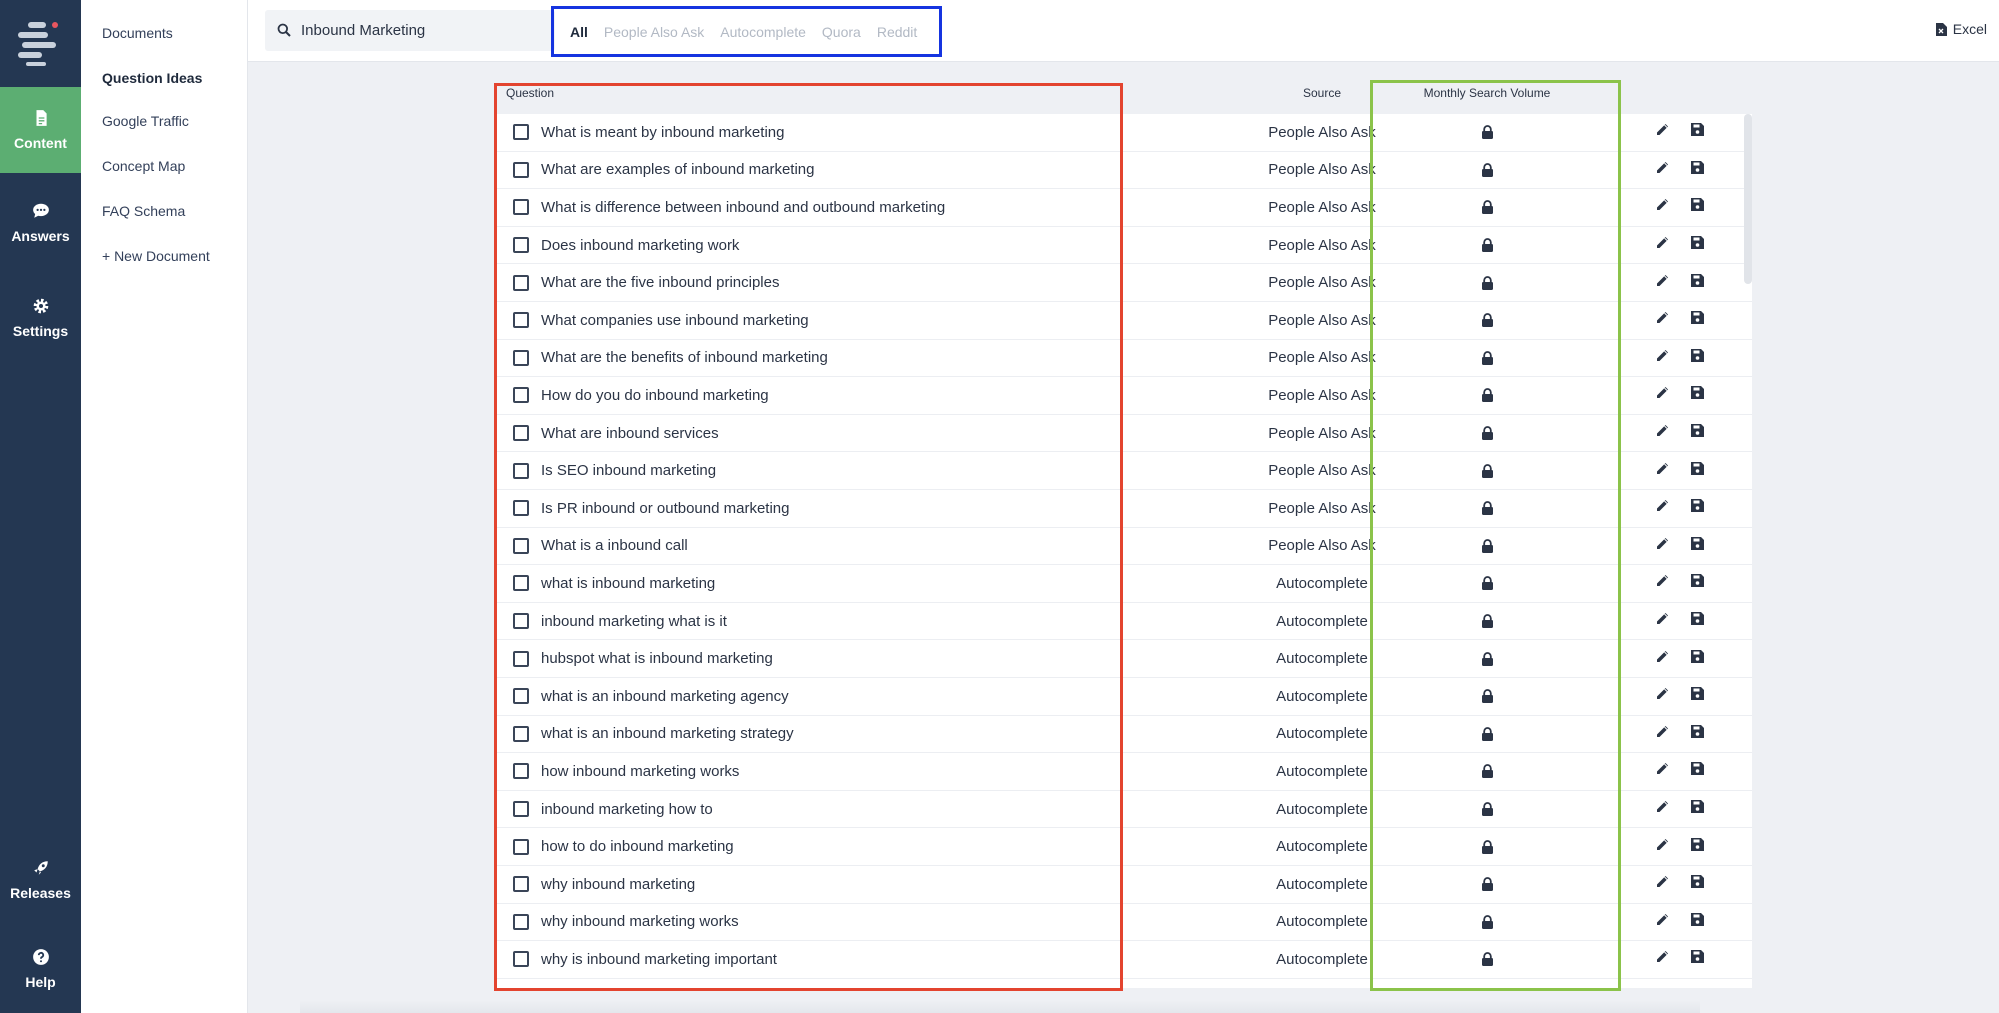 This screenshot has width=1999, height=1013. I want to click on column-header-monthly-search-volume: Monthly Search Volume, so click(1487, 93).